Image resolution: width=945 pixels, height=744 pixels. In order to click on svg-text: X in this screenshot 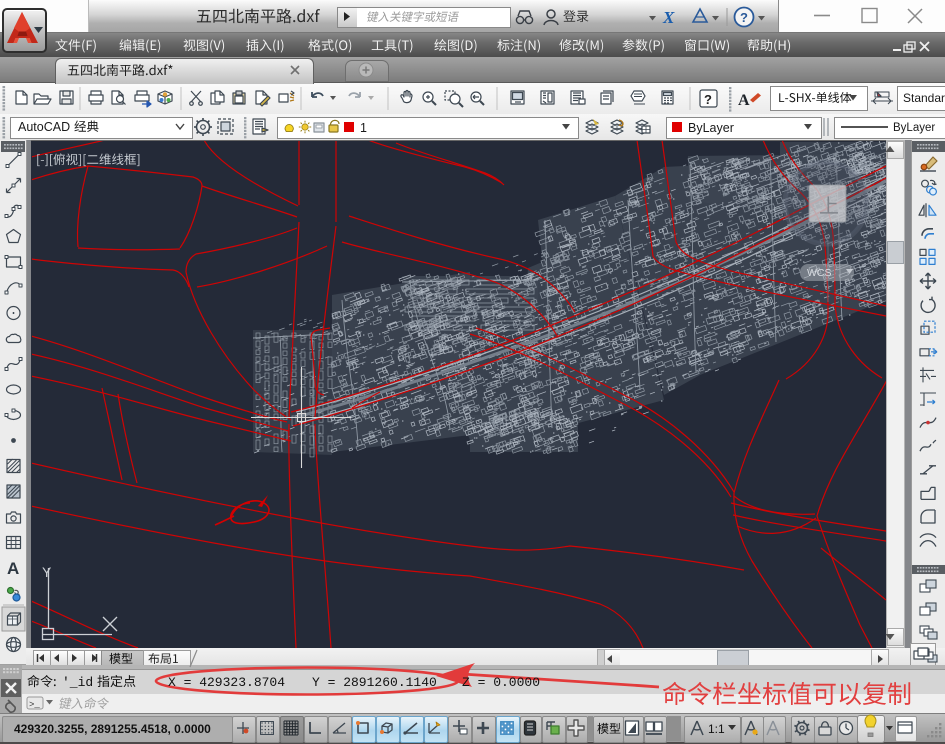, I will do `click(668, 17)`.